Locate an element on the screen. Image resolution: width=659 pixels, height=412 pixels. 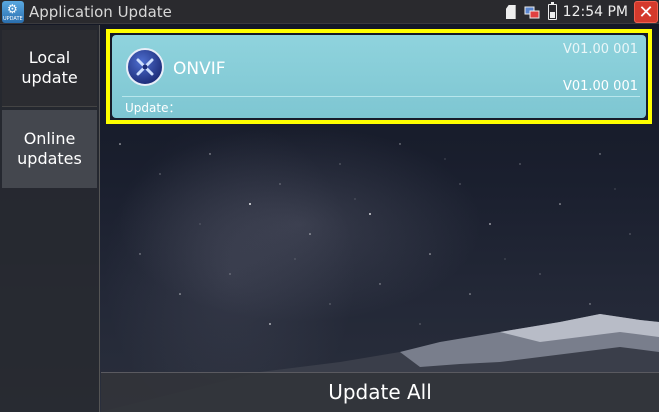
close-icon: ✕ is located at coordinates (646, 12).